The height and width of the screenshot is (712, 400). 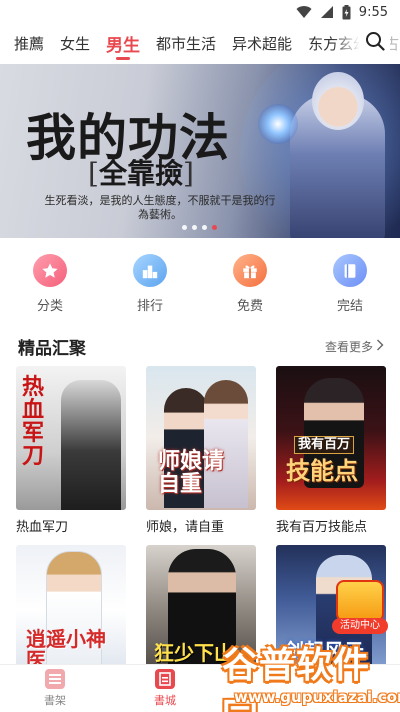 What do you see at coordinates (165, 700) in the screenshot?
I see `nav-bookstore-label: 書城` at bounding box center [165, 700].